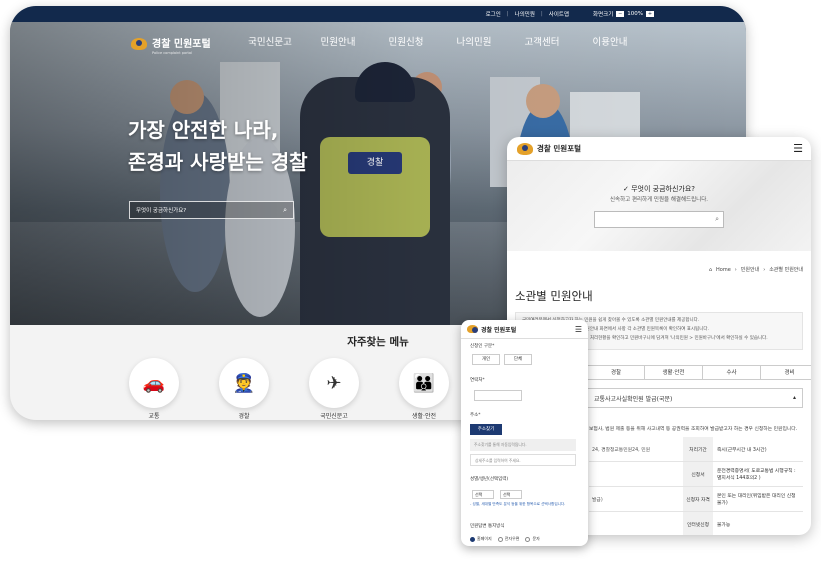 The height and width of the screenshot is (561, 821). I want to click on zoom-control: 화면크기 − 100% +, so click(623, 14).